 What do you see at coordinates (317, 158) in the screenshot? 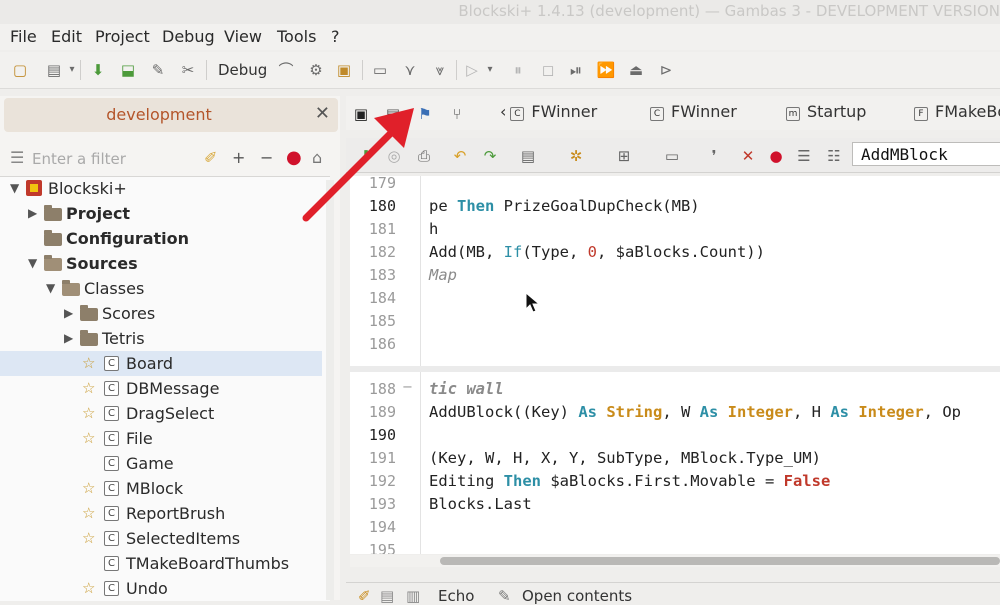
I see `home-icon: ⌂` at bounding box center [317, 158].